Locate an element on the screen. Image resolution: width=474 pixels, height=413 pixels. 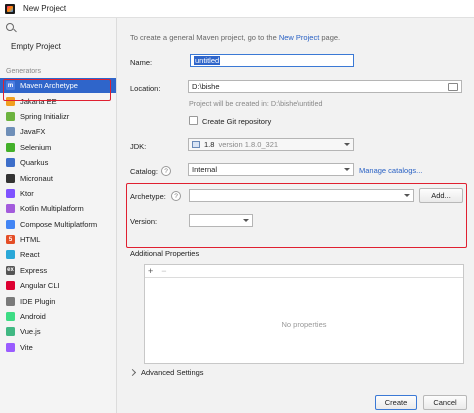
remove-icon: − is located at coordinates (163, 271).